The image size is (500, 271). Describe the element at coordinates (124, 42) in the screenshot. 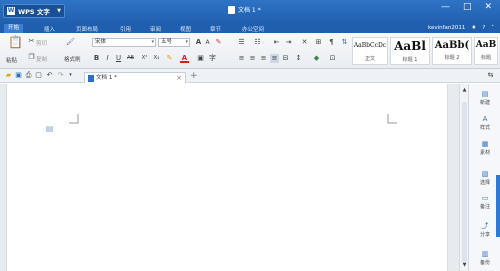

I see `font-name-select: 宋体 ▾` at that location.